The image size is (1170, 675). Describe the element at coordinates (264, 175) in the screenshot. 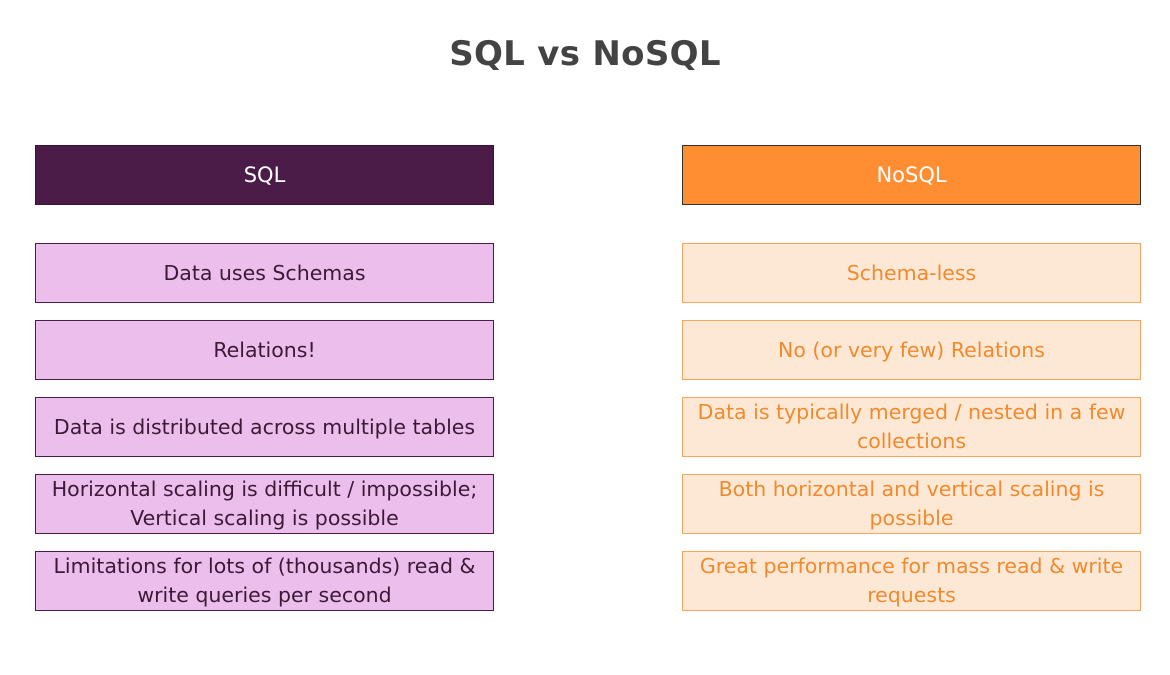

I see `sql-header: SQL` at that location.